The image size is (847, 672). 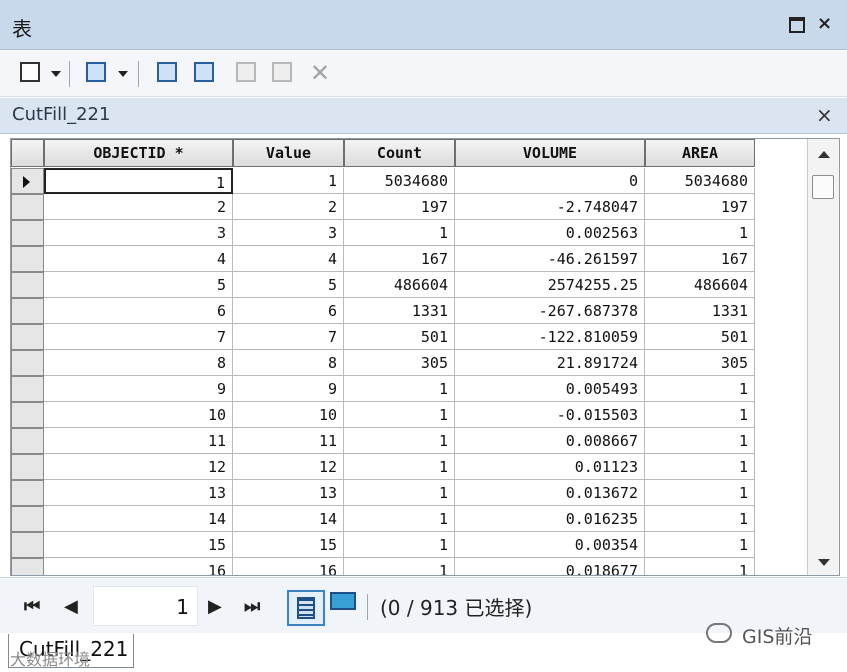 I want to click on cell-objectid: 4, so click(x=138, y=259).